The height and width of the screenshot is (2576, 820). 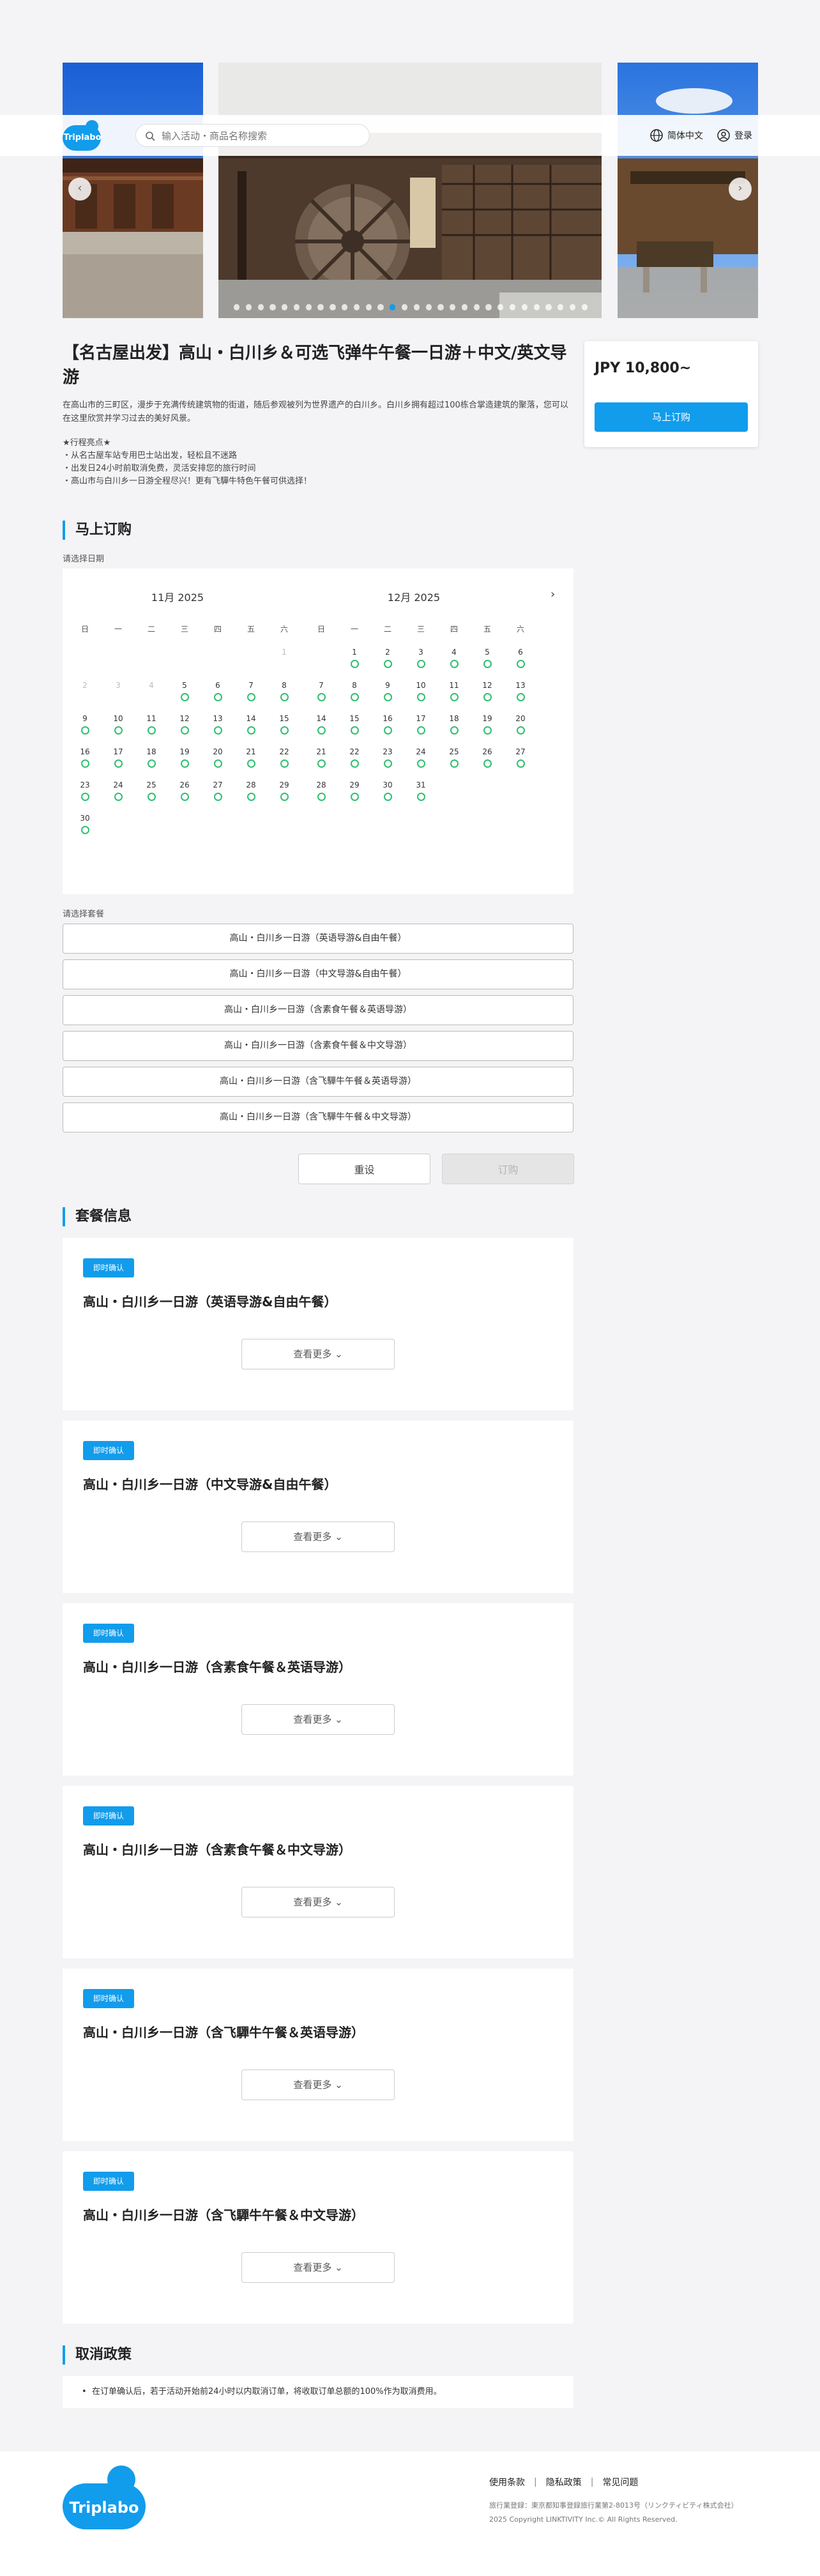 What do you see at coordinates (454, 658) in the screenshot?
I see `calendar-day: 4` at bounding box center [454, 658].